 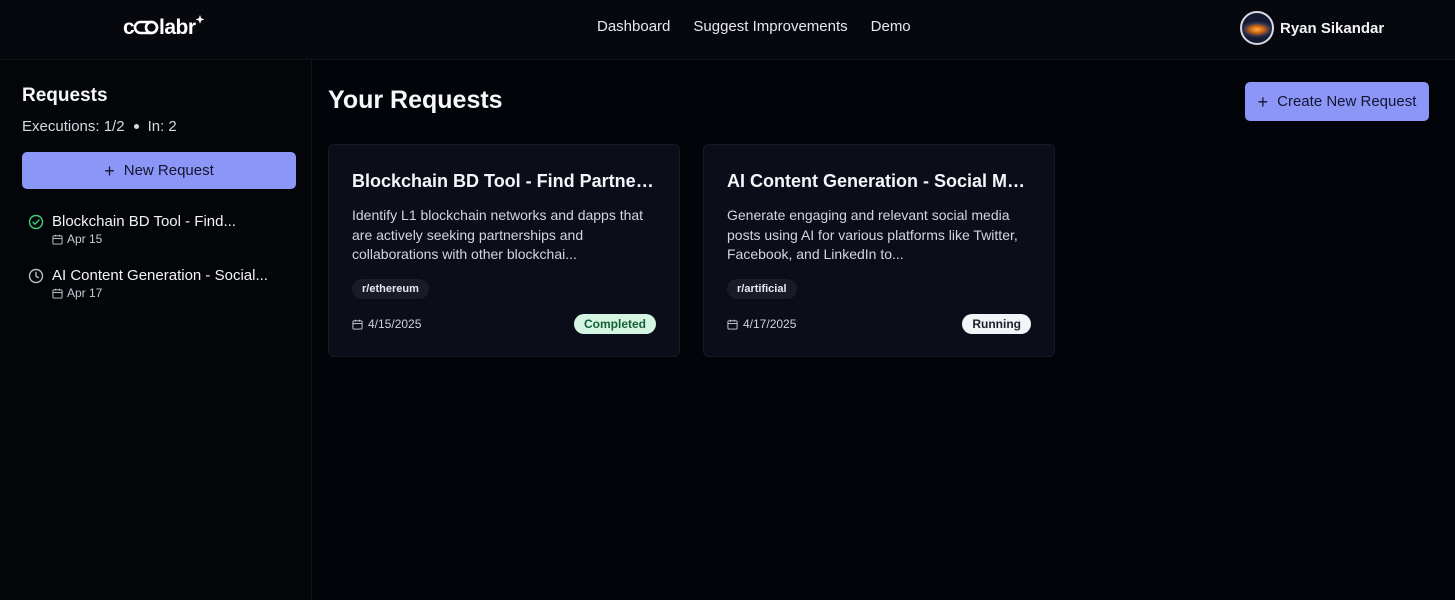 What do you see at coordinates (770, 324) in the screenshot?
I see `card-date-text: 4/17/2025` at bounding box center [770, 324].